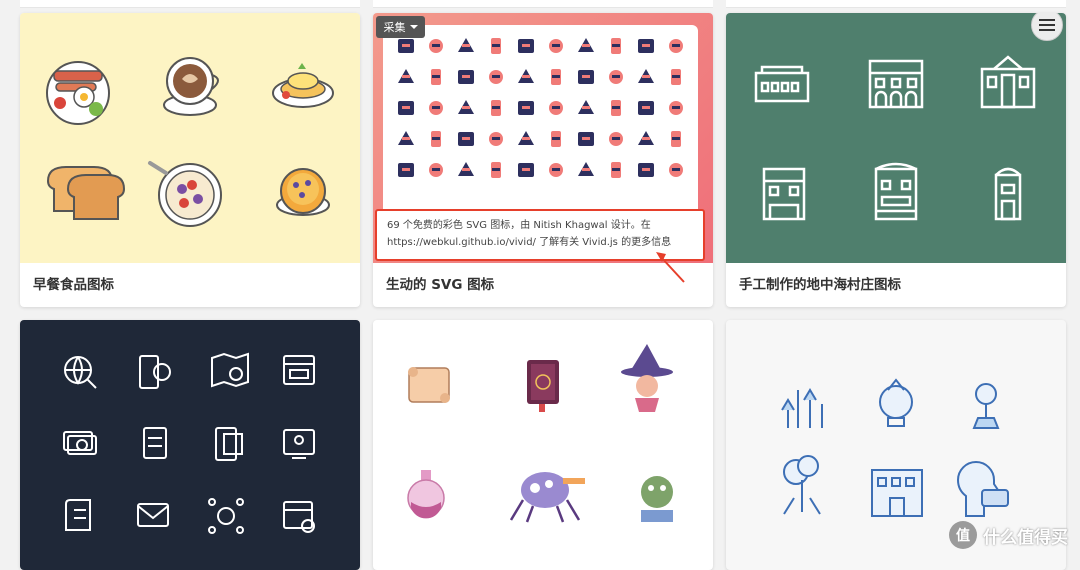 The width and height of the screenshot is (1080, 570). What do you see at coordinates (896, 84) in the screenshot?
I see `building-arches-icon` at bounding box center [896, 84].